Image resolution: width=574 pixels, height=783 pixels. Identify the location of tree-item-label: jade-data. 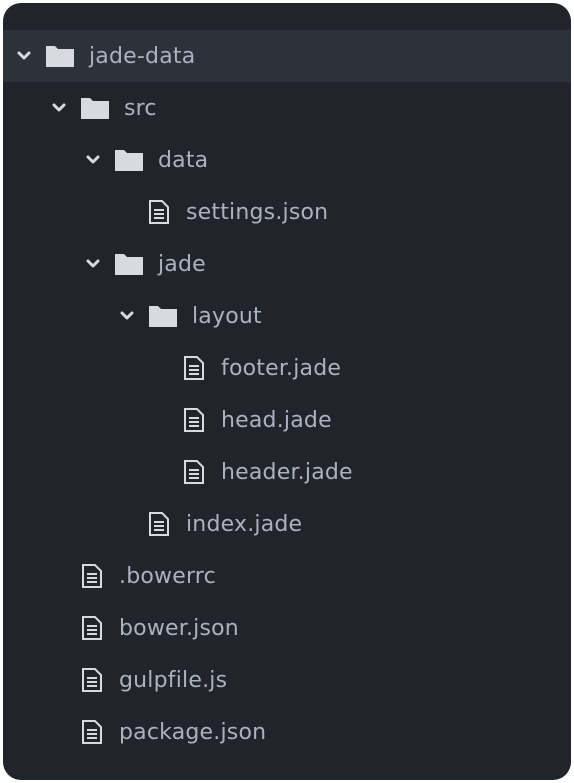
(142, 56).